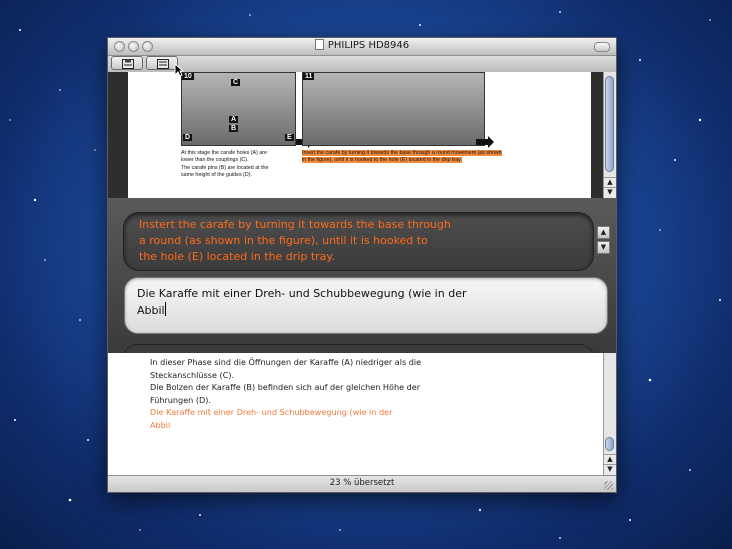 This screenshot has height=549, width=732. I want to click on previous-segment-button: ▲, so click(603, 232).